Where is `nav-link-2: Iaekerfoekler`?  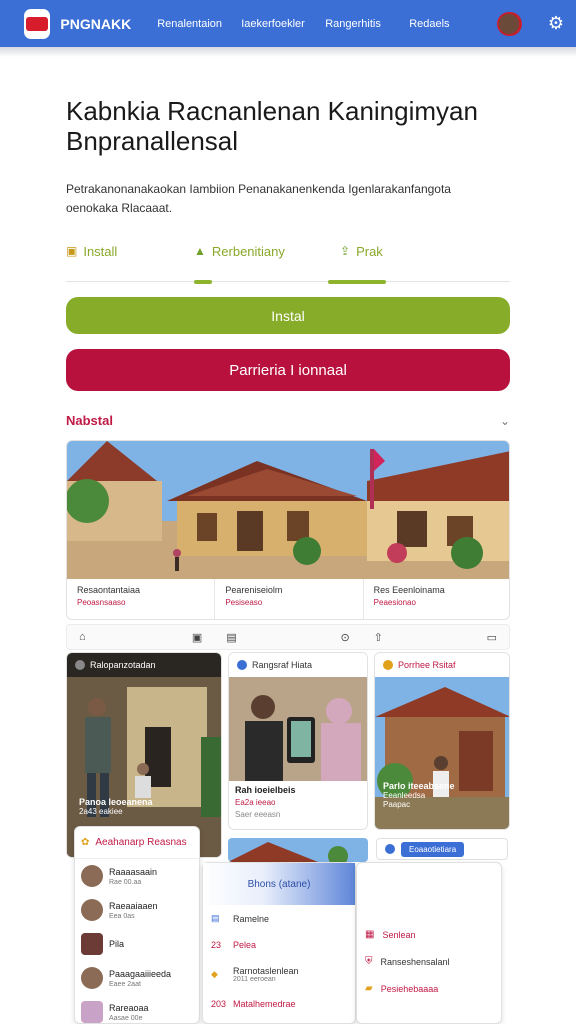
nav-link-2: Iaekerfoekler is located at coordinates (283, 24).